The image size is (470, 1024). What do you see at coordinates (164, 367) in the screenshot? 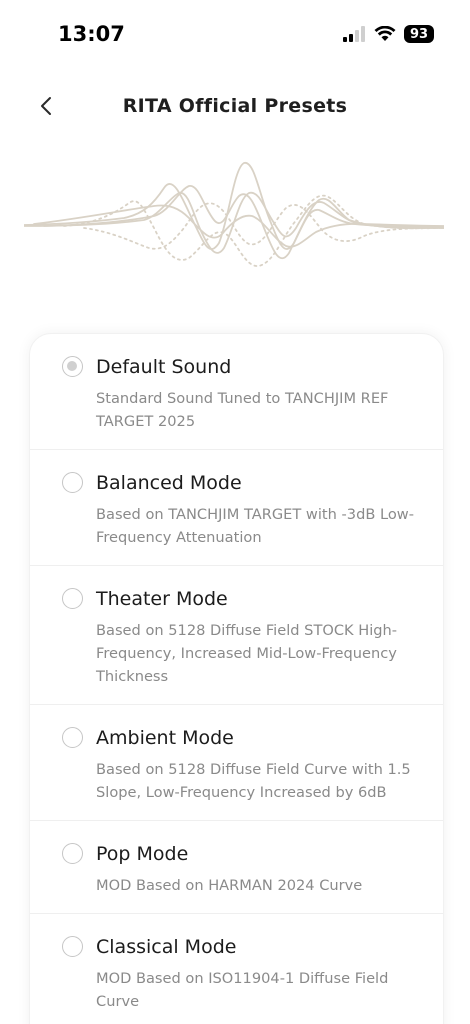
I see `preset-title: Default Sound` at bounding box center [164, 367].